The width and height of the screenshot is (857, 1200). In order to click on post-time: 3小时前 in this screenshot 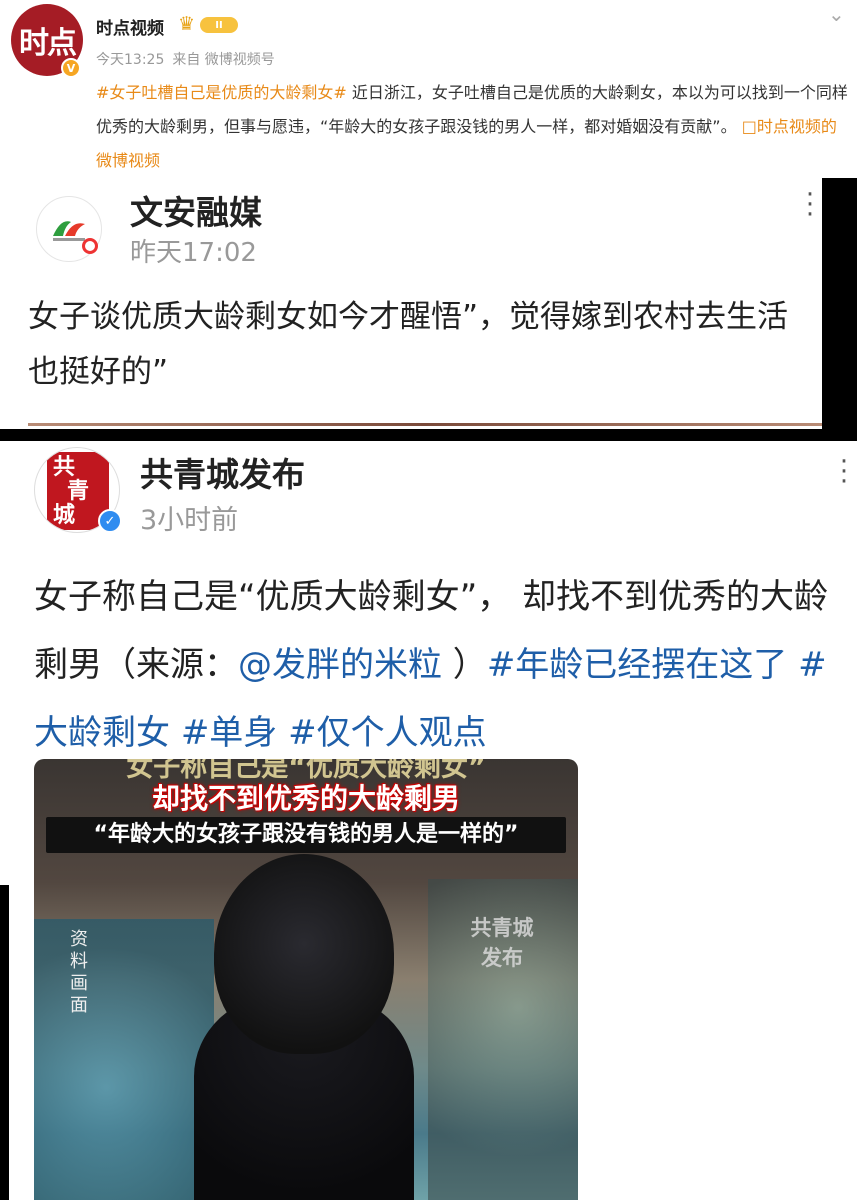, I will do `click(189, 520)`.